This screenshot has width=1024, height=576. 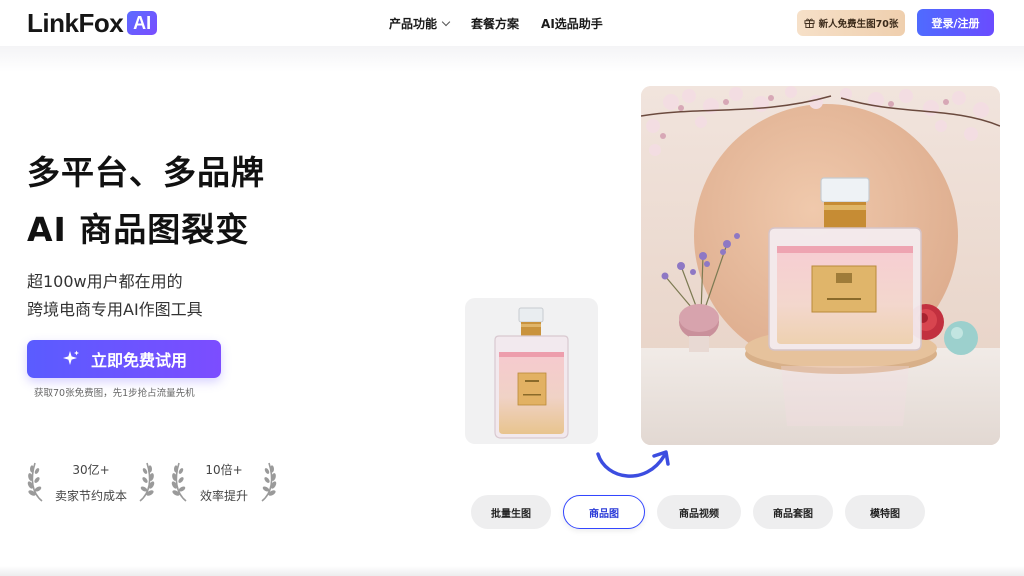 I want to click on chevron-down-icon, so click(x=446, y=22).